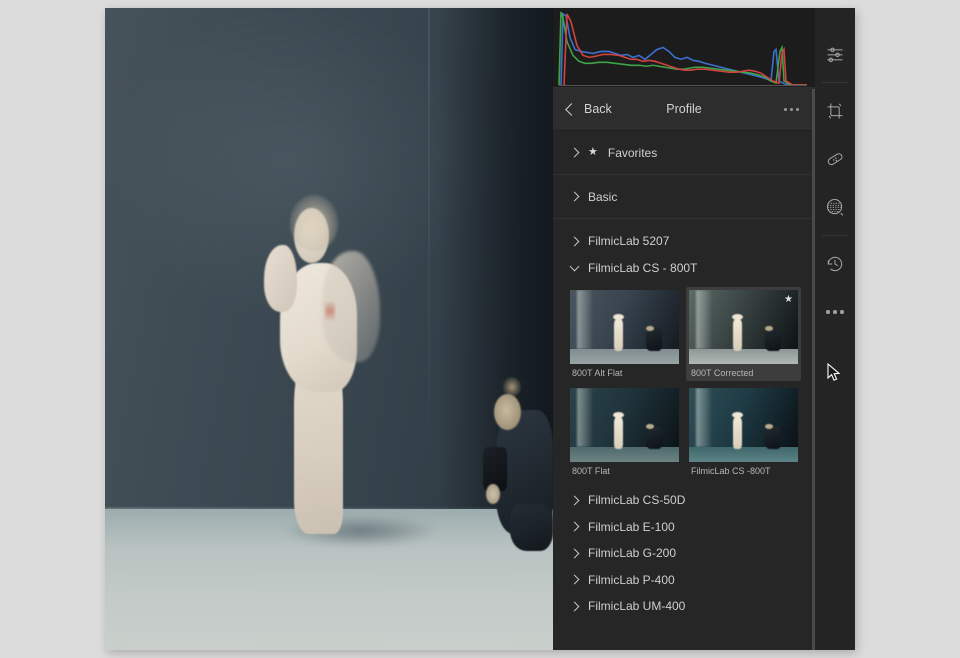 Image resolution: width=960 pixels, height=658 pixels. I want to click on histogram-green-curve, so click(682, 48).